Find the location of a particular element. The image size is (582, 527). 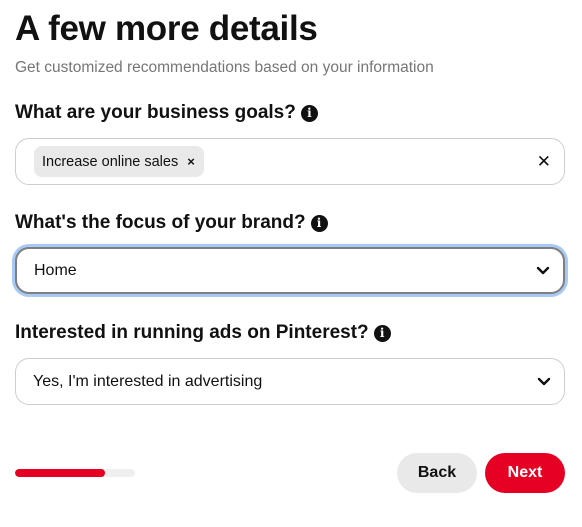

ads-interest-value: Yes, I'm interested in advertising is located at coordinates (148, 381).